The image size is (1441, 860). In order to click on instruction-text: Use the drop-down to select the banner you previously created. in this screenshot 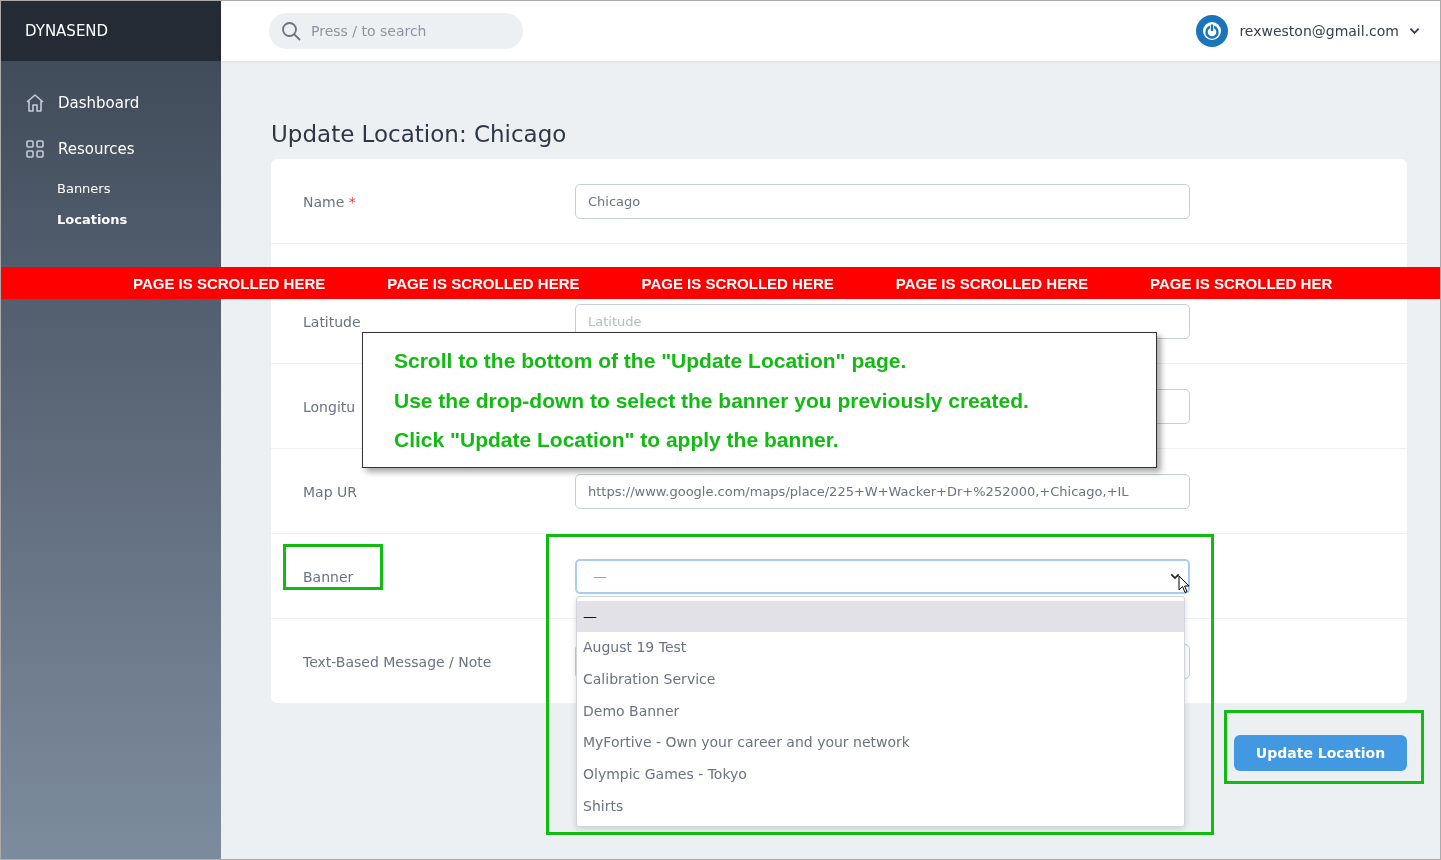, I will do `click(712, 401)`.